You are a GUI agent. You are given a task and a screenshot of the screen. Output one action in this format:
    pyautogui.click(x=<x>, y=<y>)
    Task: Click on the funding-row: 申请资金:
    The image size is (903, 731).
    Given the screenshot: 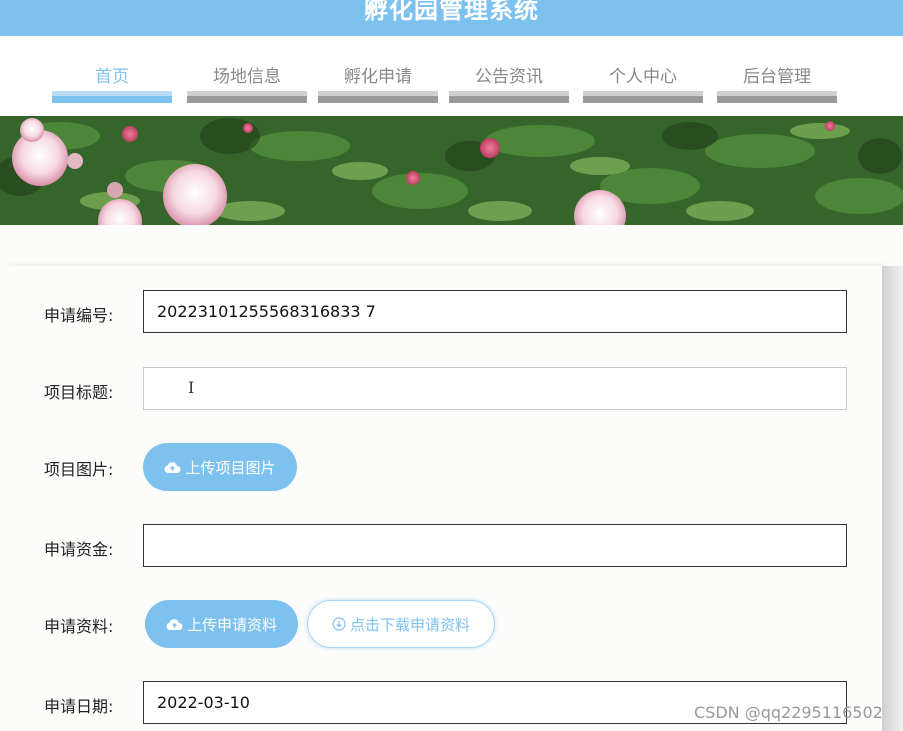 What is the action you would take?
    pyautogui.click(x=441, y=547)
    